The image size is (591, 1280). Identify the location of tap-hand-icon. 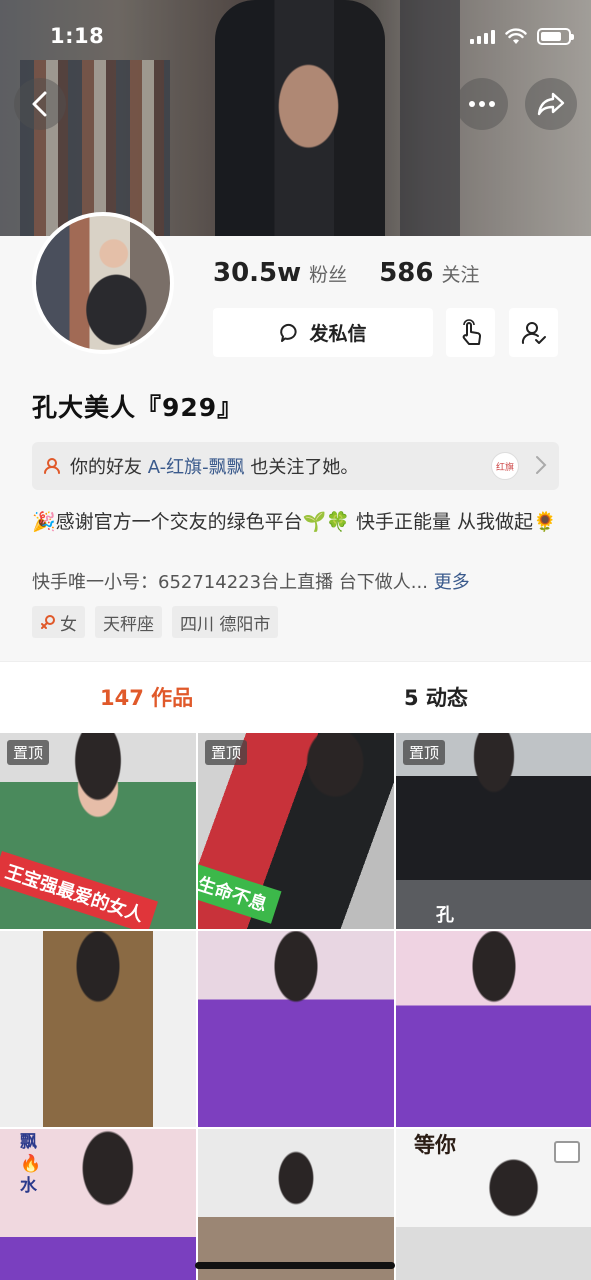
(471, 331).